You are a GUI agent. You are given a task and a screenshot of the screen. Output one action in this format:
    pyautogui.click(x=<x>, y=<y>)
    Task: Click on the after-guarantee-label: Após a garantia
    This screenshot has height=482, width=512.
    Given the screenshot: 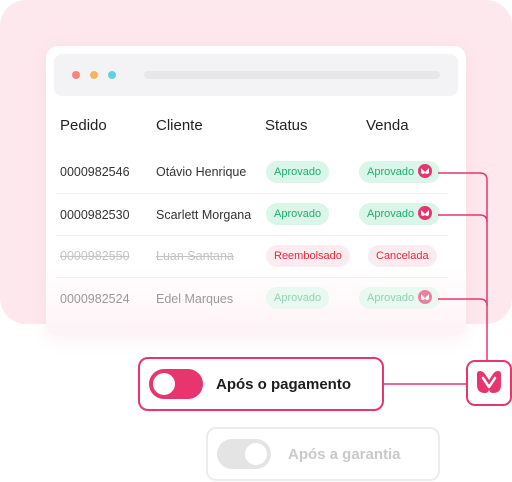 What is the action you would take?
    pyautogui.click(x=344, y=454)
    